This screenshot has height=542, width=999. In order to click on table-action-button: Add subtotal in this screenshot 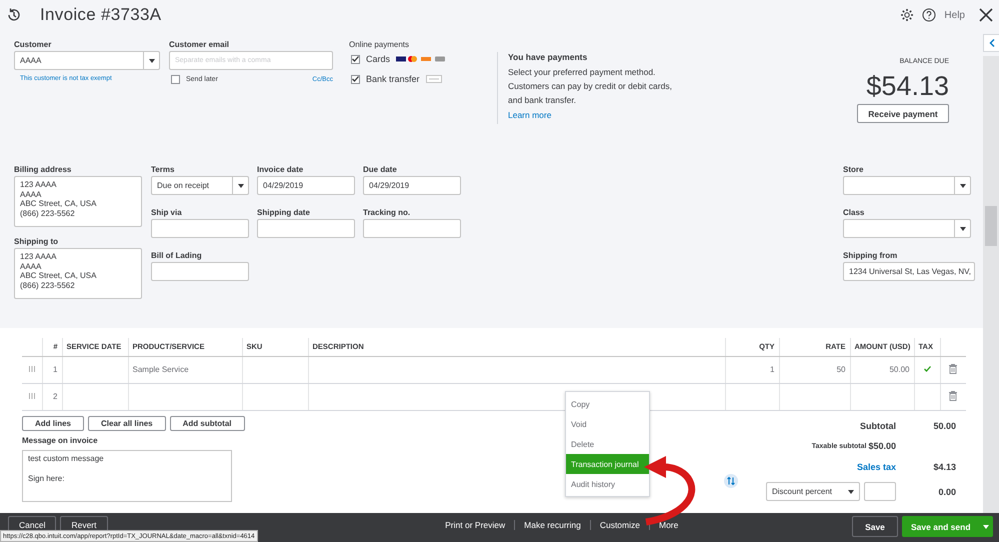, I will do `click(207, 423)`.